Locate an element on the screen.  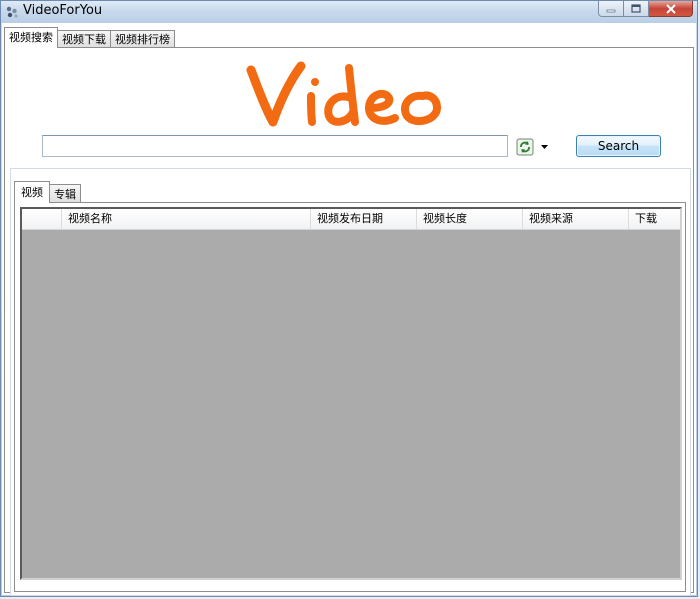
maximize-icon is located at coordinates (636, 8).